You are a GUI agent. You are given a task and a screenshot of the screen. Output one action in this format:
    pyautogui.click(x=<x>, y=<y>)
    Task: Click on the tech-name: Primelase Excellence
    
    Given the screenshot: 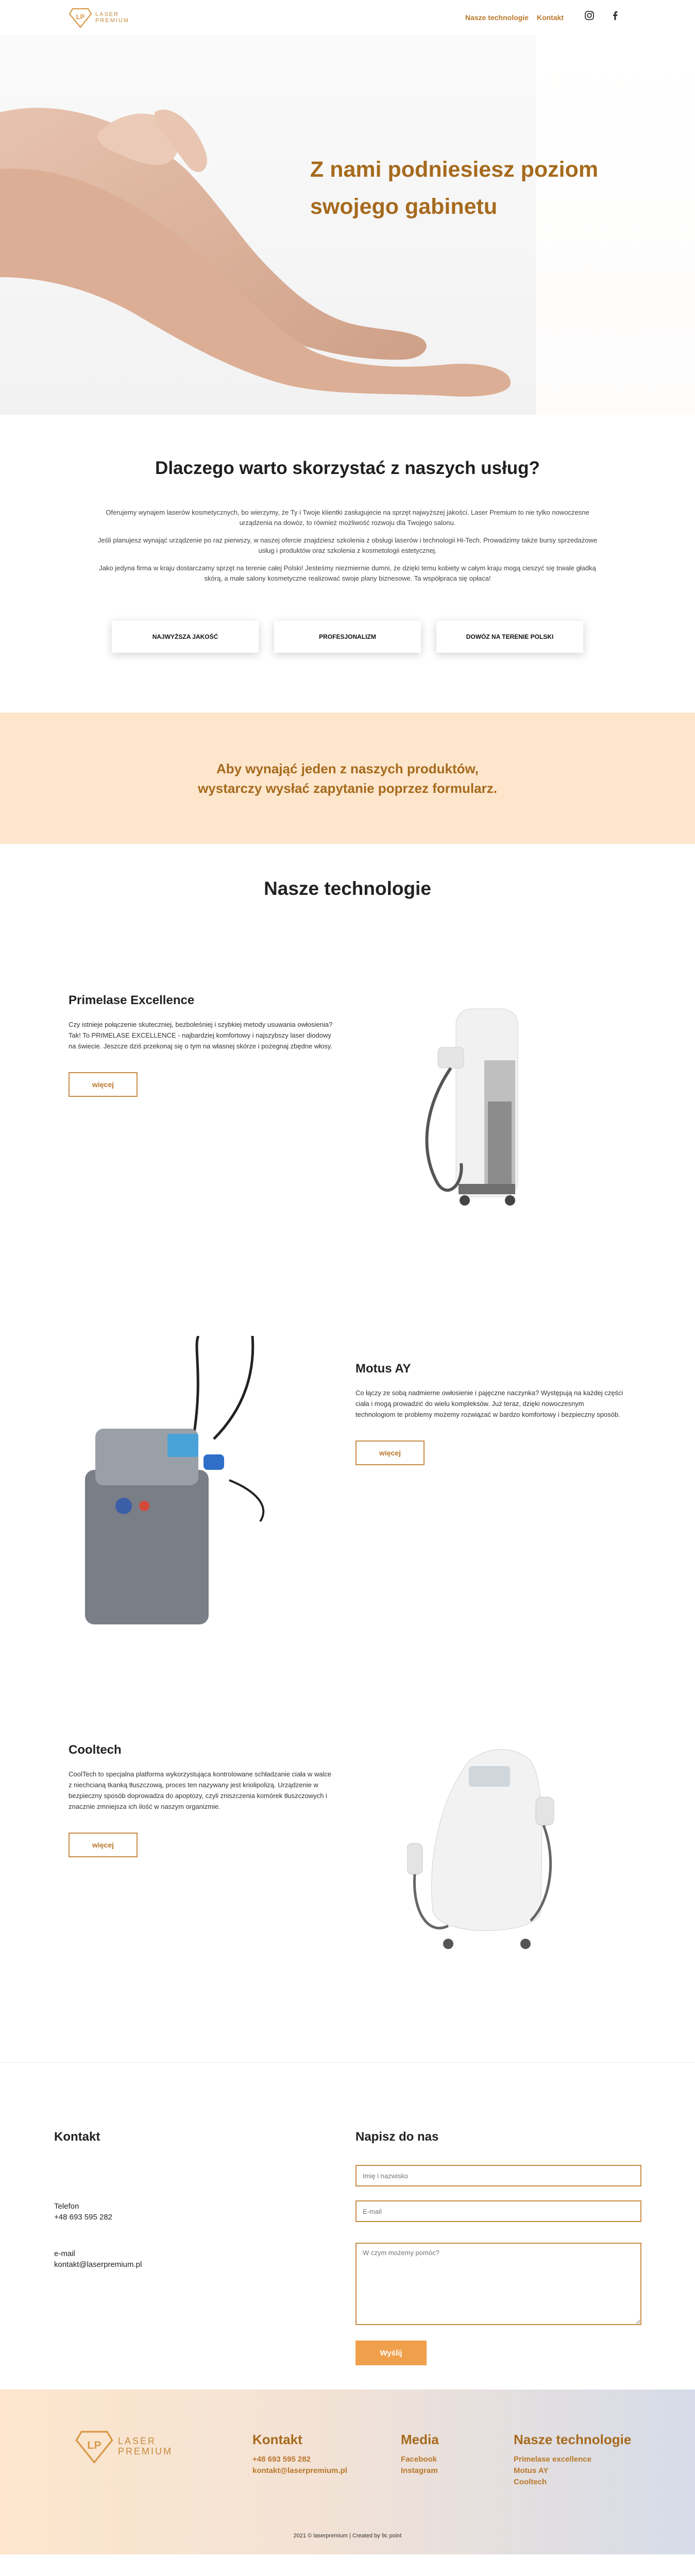 What is the action you would take?
    pyautogui.click(x=132, y=1000)
    